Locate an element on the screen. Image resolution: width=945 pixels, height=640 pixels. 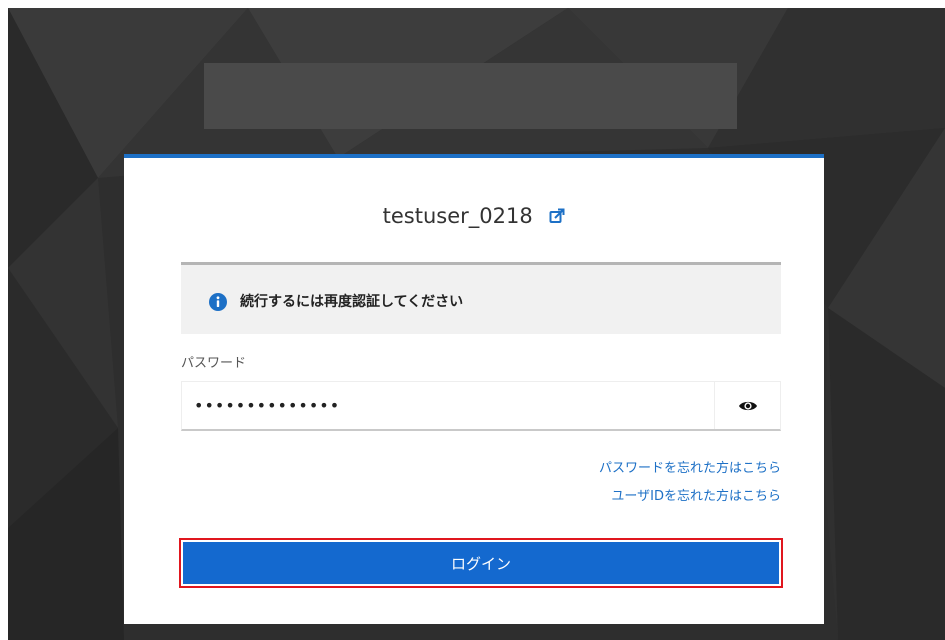
login-button: ログイン is located at coordinates (481, 563).